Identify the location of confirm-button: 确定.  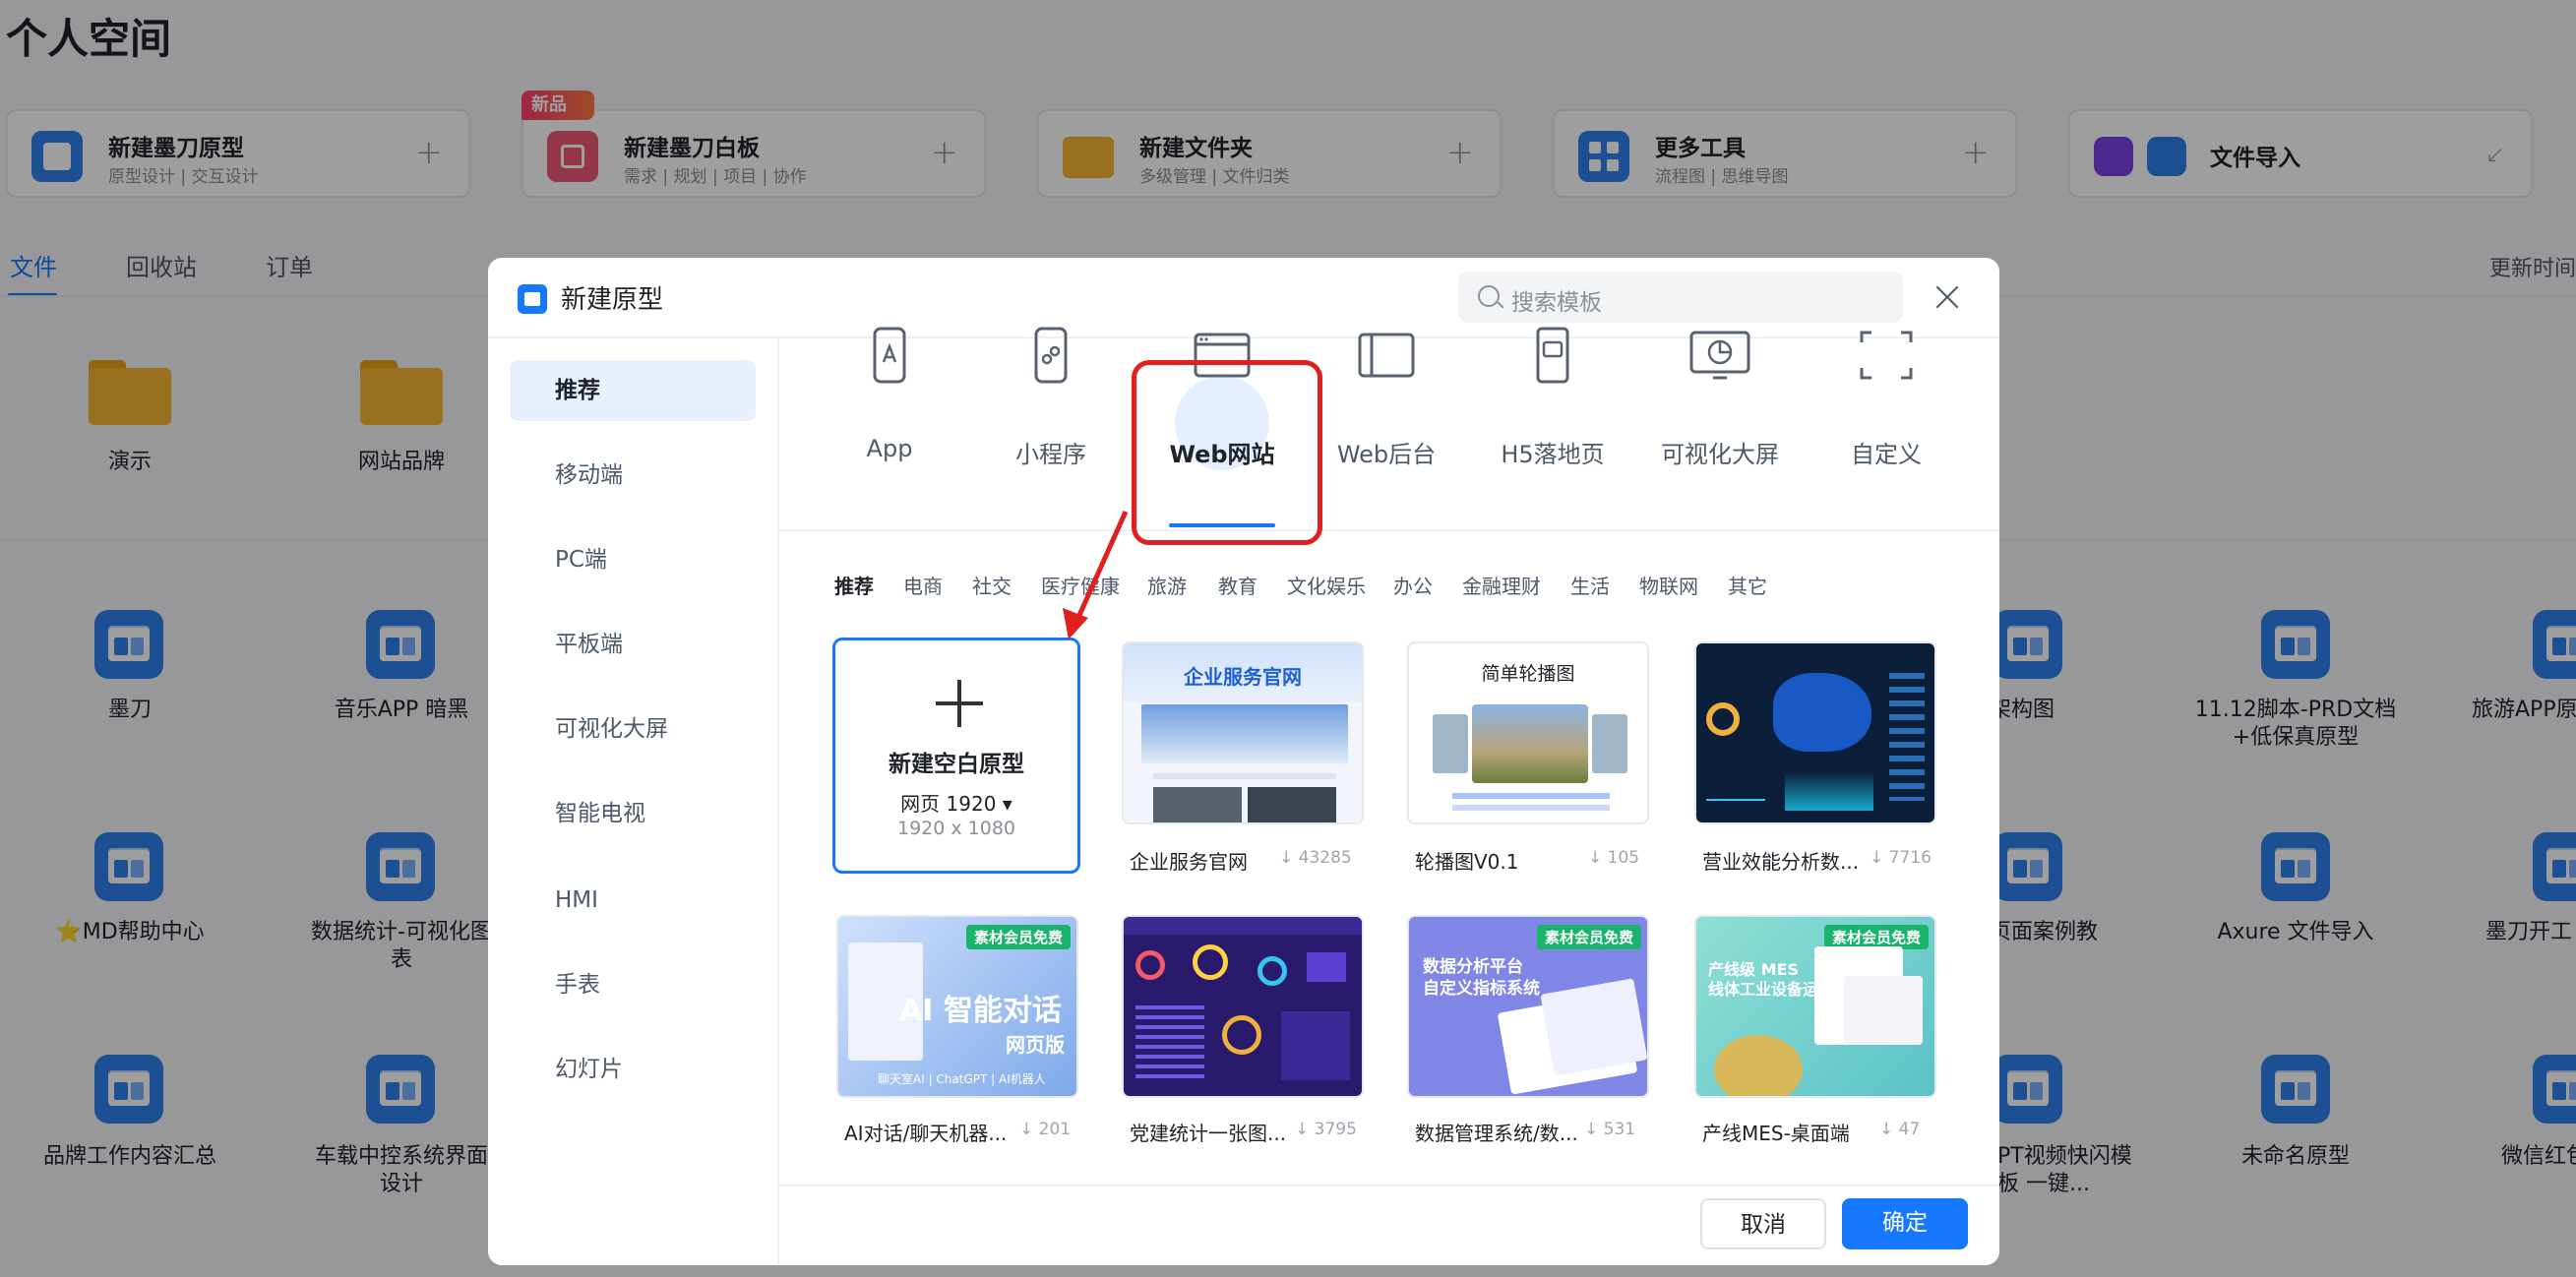
(1905, 1223).